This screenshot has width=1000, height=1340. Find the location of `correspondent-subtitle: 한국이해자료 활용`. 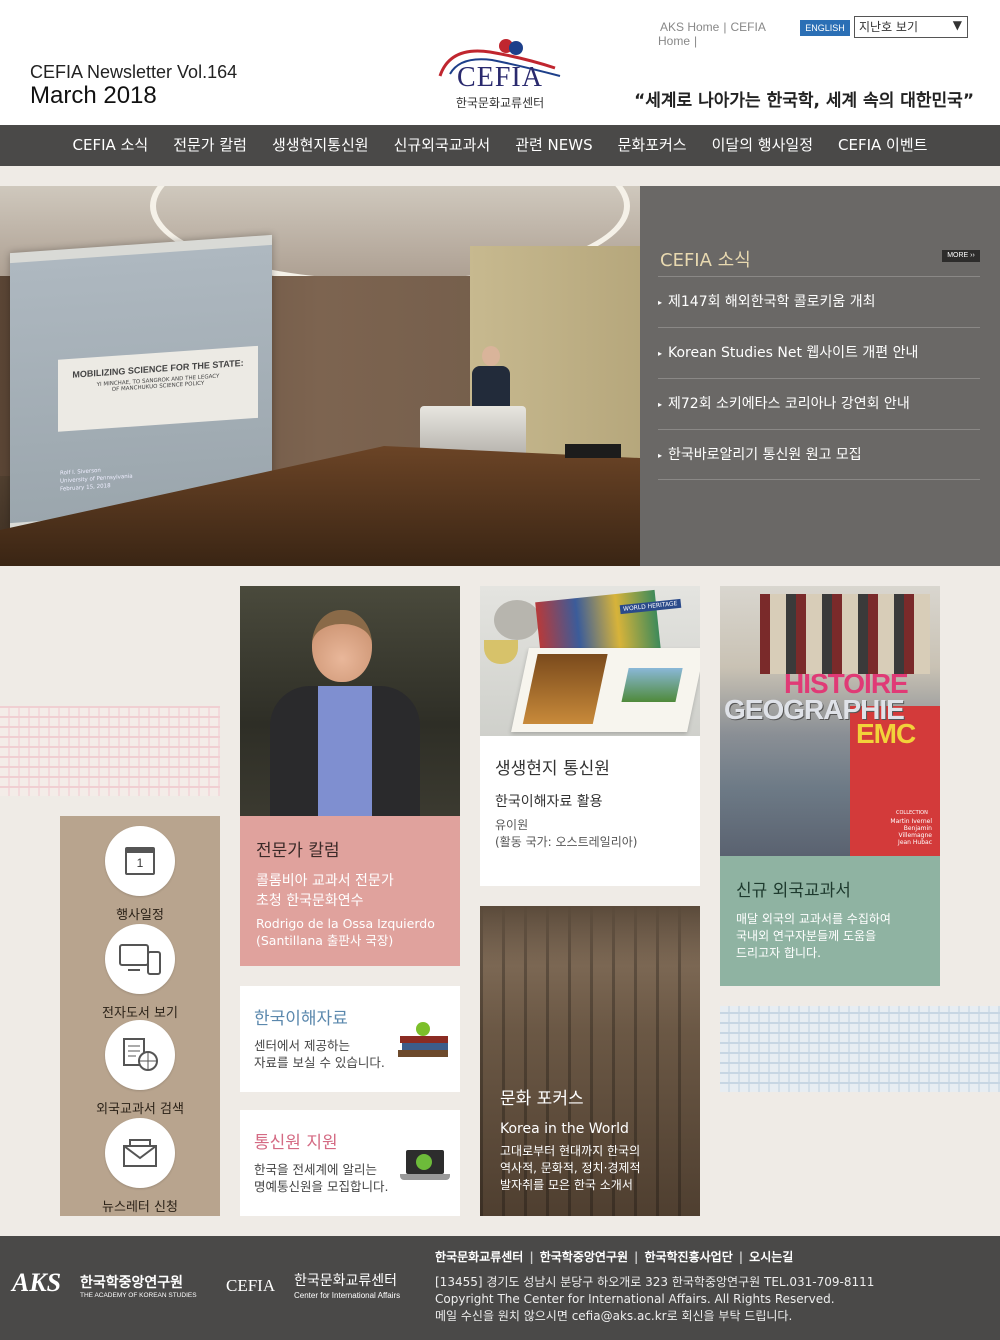

correspondent-subtitle: 한국이해자료 활용 is located at coordinates (549, 802).